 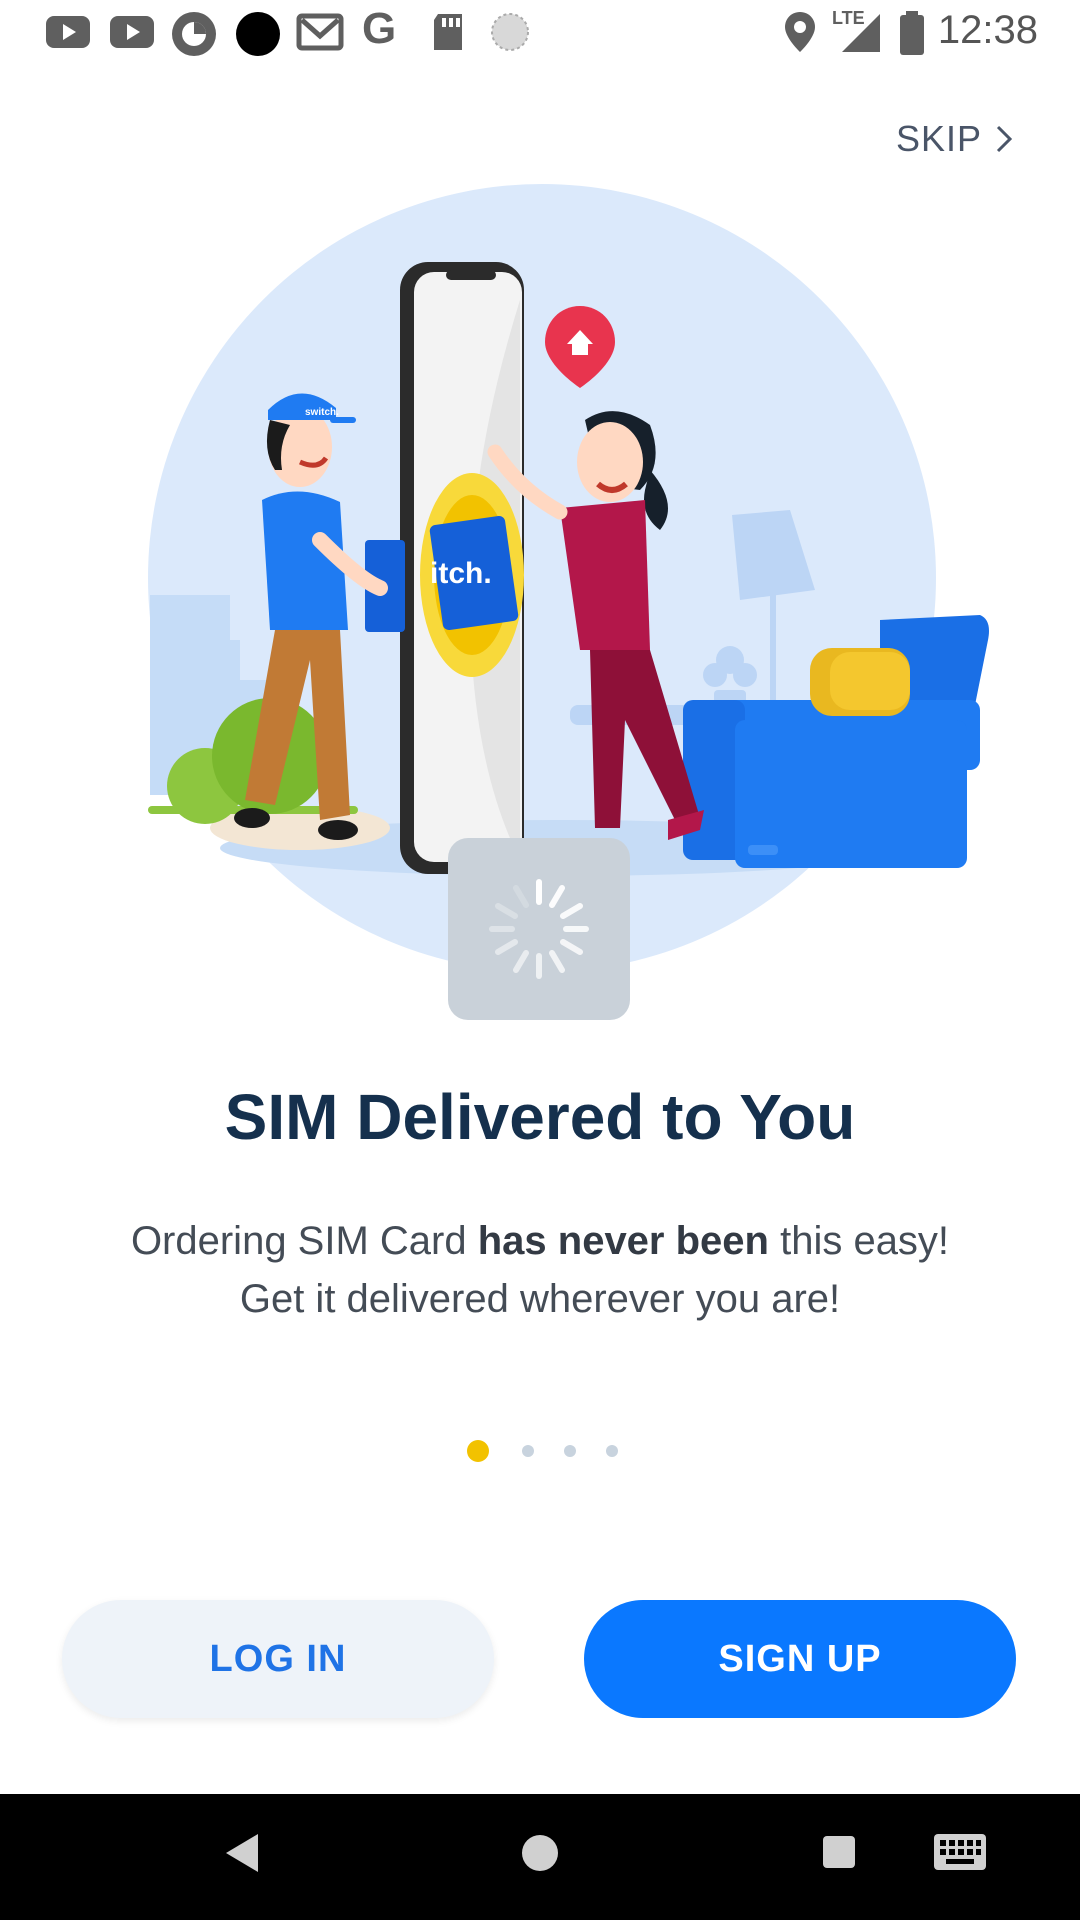 I want to click on system-nav-bar, so click(x=540, y=1857).